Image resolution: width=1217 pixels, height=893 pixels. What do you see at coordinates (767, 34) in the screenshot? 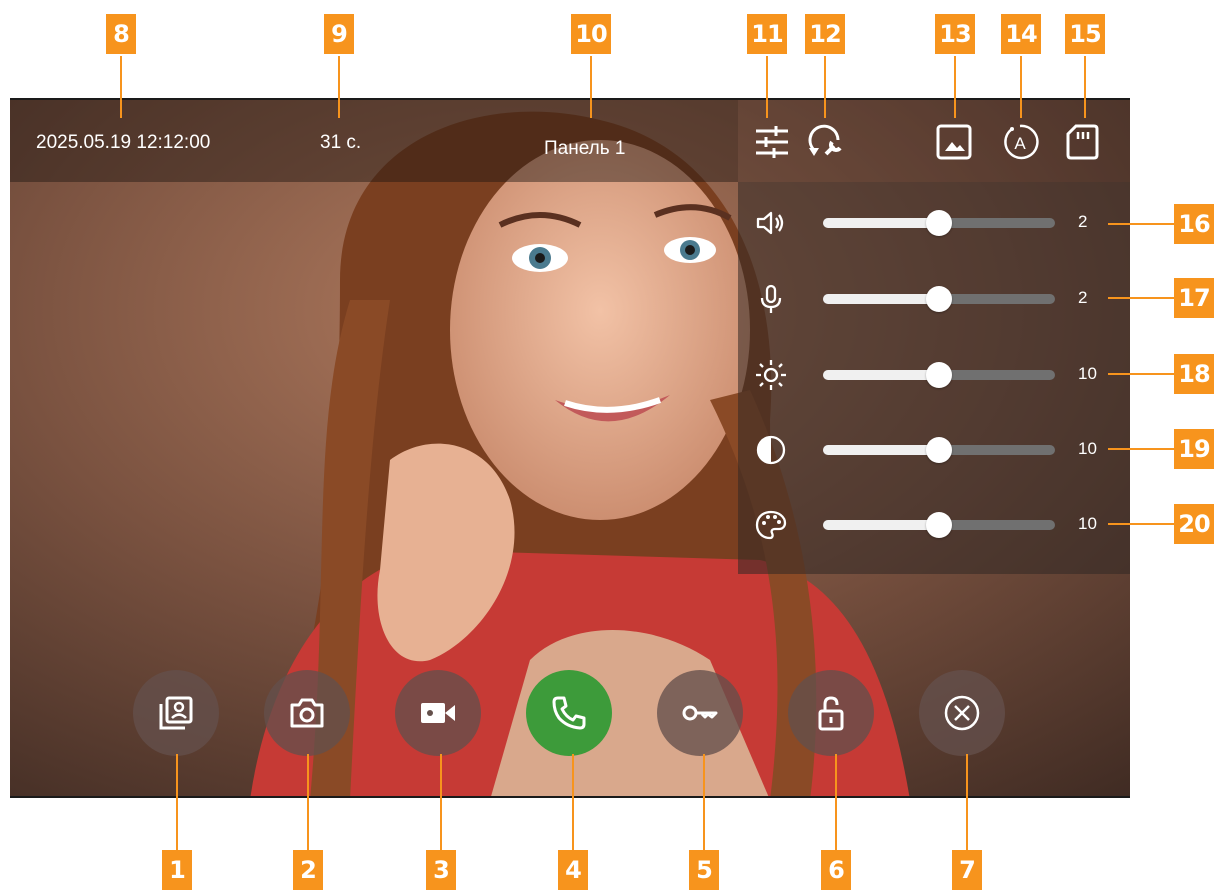
I see `callout-11: 11` at bounding box center [767, 34].